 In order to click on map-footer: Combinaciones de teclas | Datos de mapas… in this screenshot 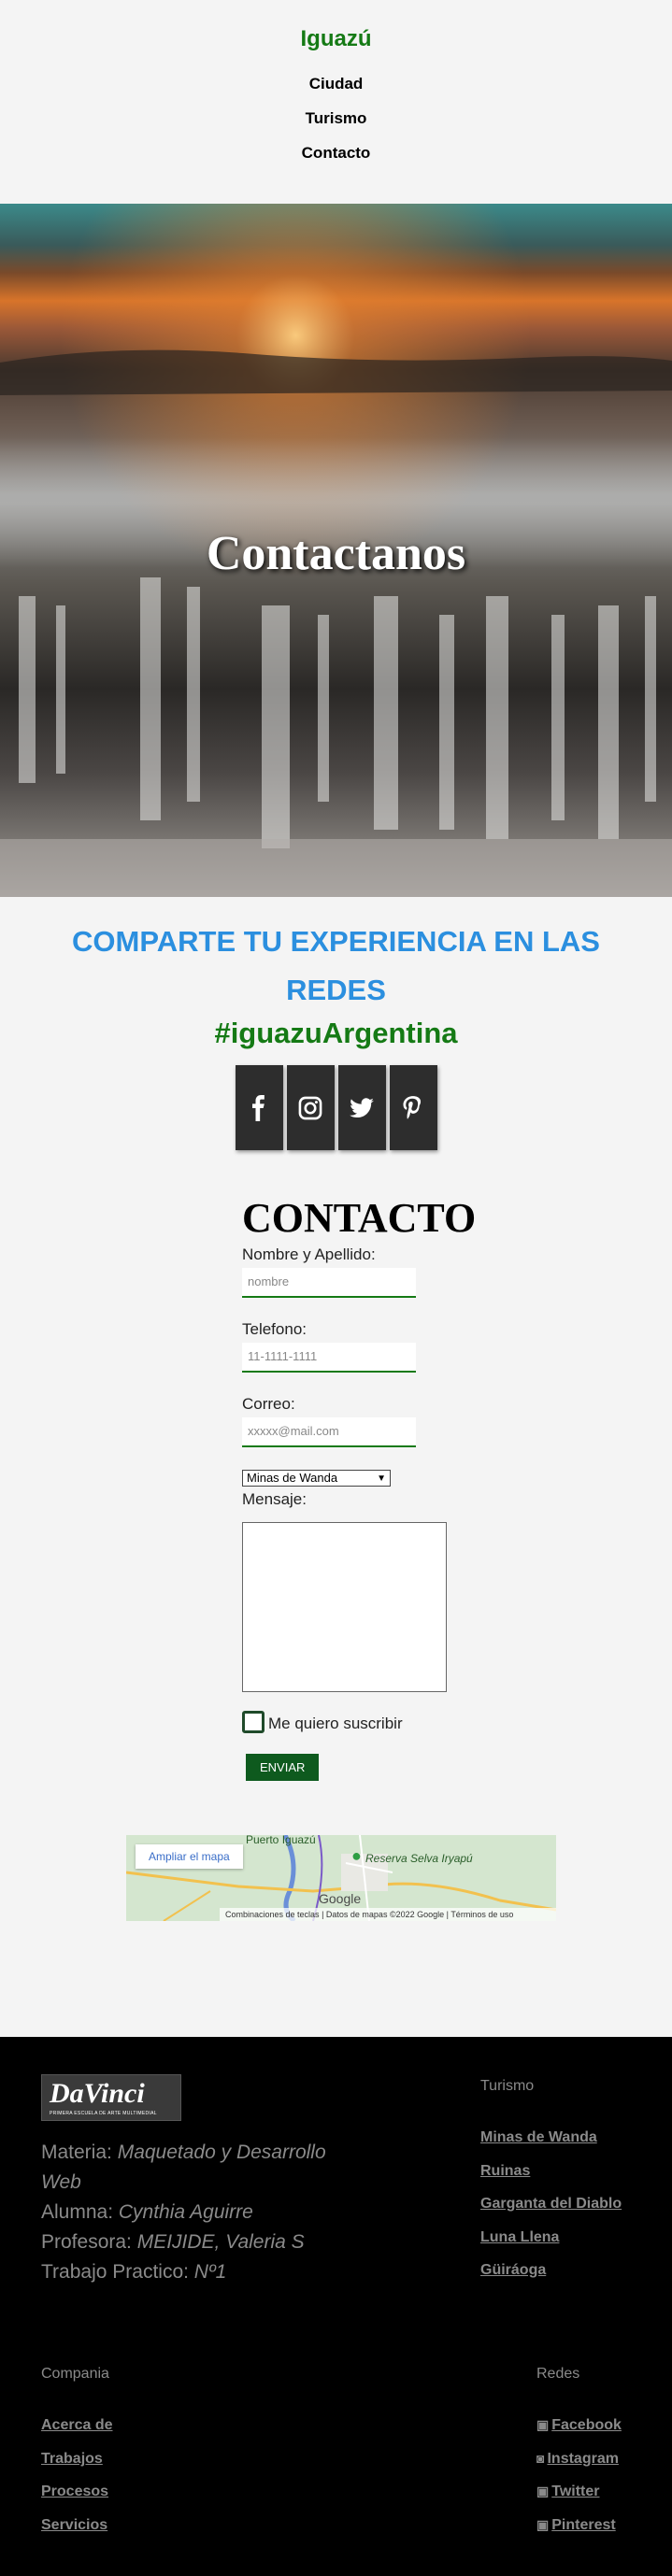, I will do `click(388, 1915)`.